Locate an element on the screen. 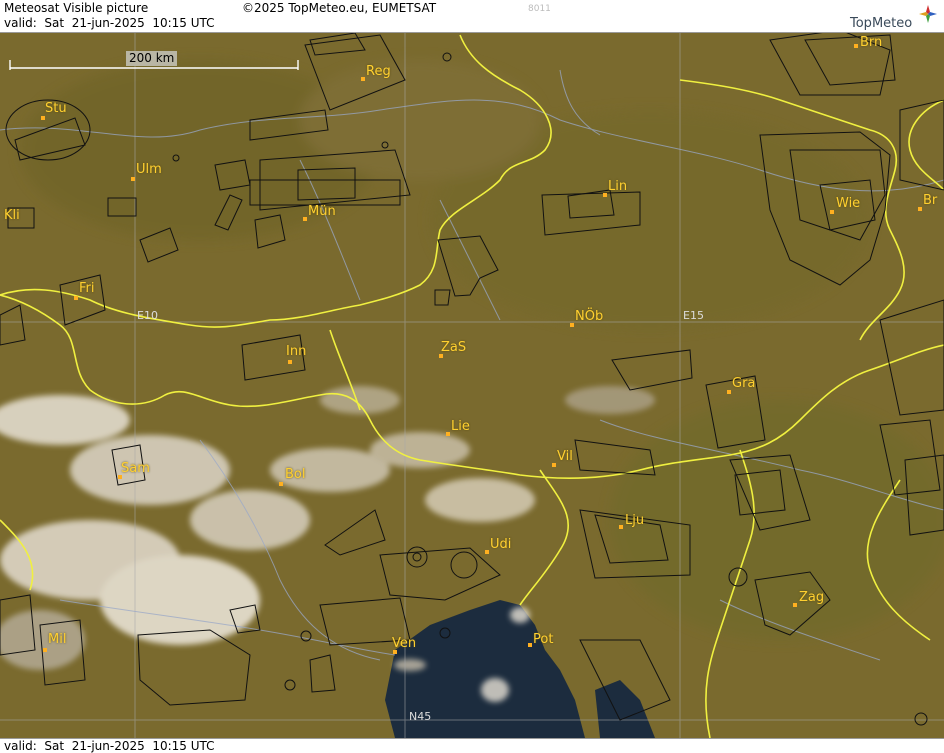 This screenshot has height=753, width=944. city-label-ven: Ven is located at coordinates (404, 643).